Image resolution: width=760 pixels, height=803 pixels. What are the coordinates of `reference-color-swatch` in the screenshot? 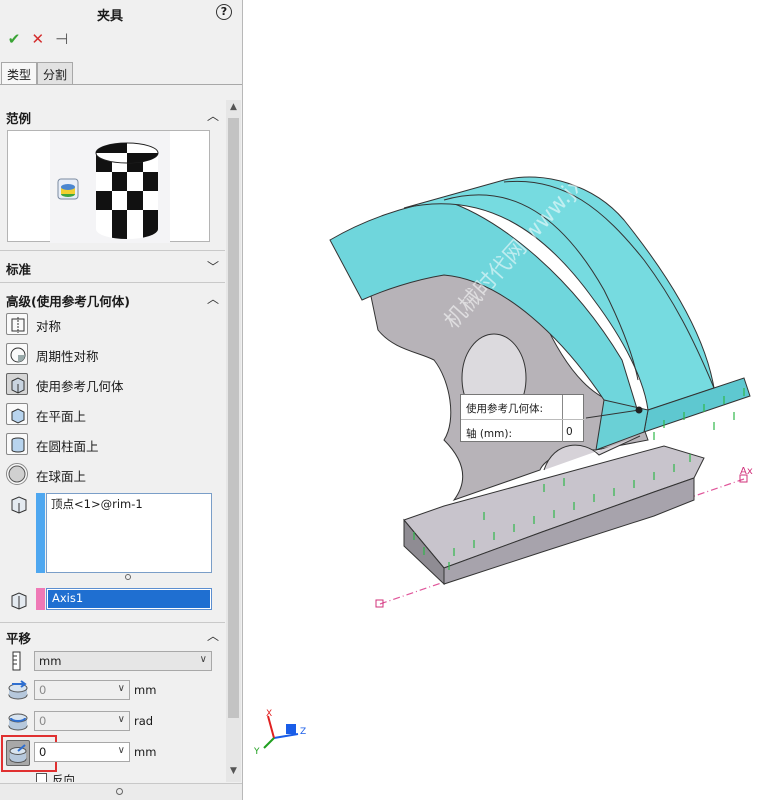 It's located at (40, 599).